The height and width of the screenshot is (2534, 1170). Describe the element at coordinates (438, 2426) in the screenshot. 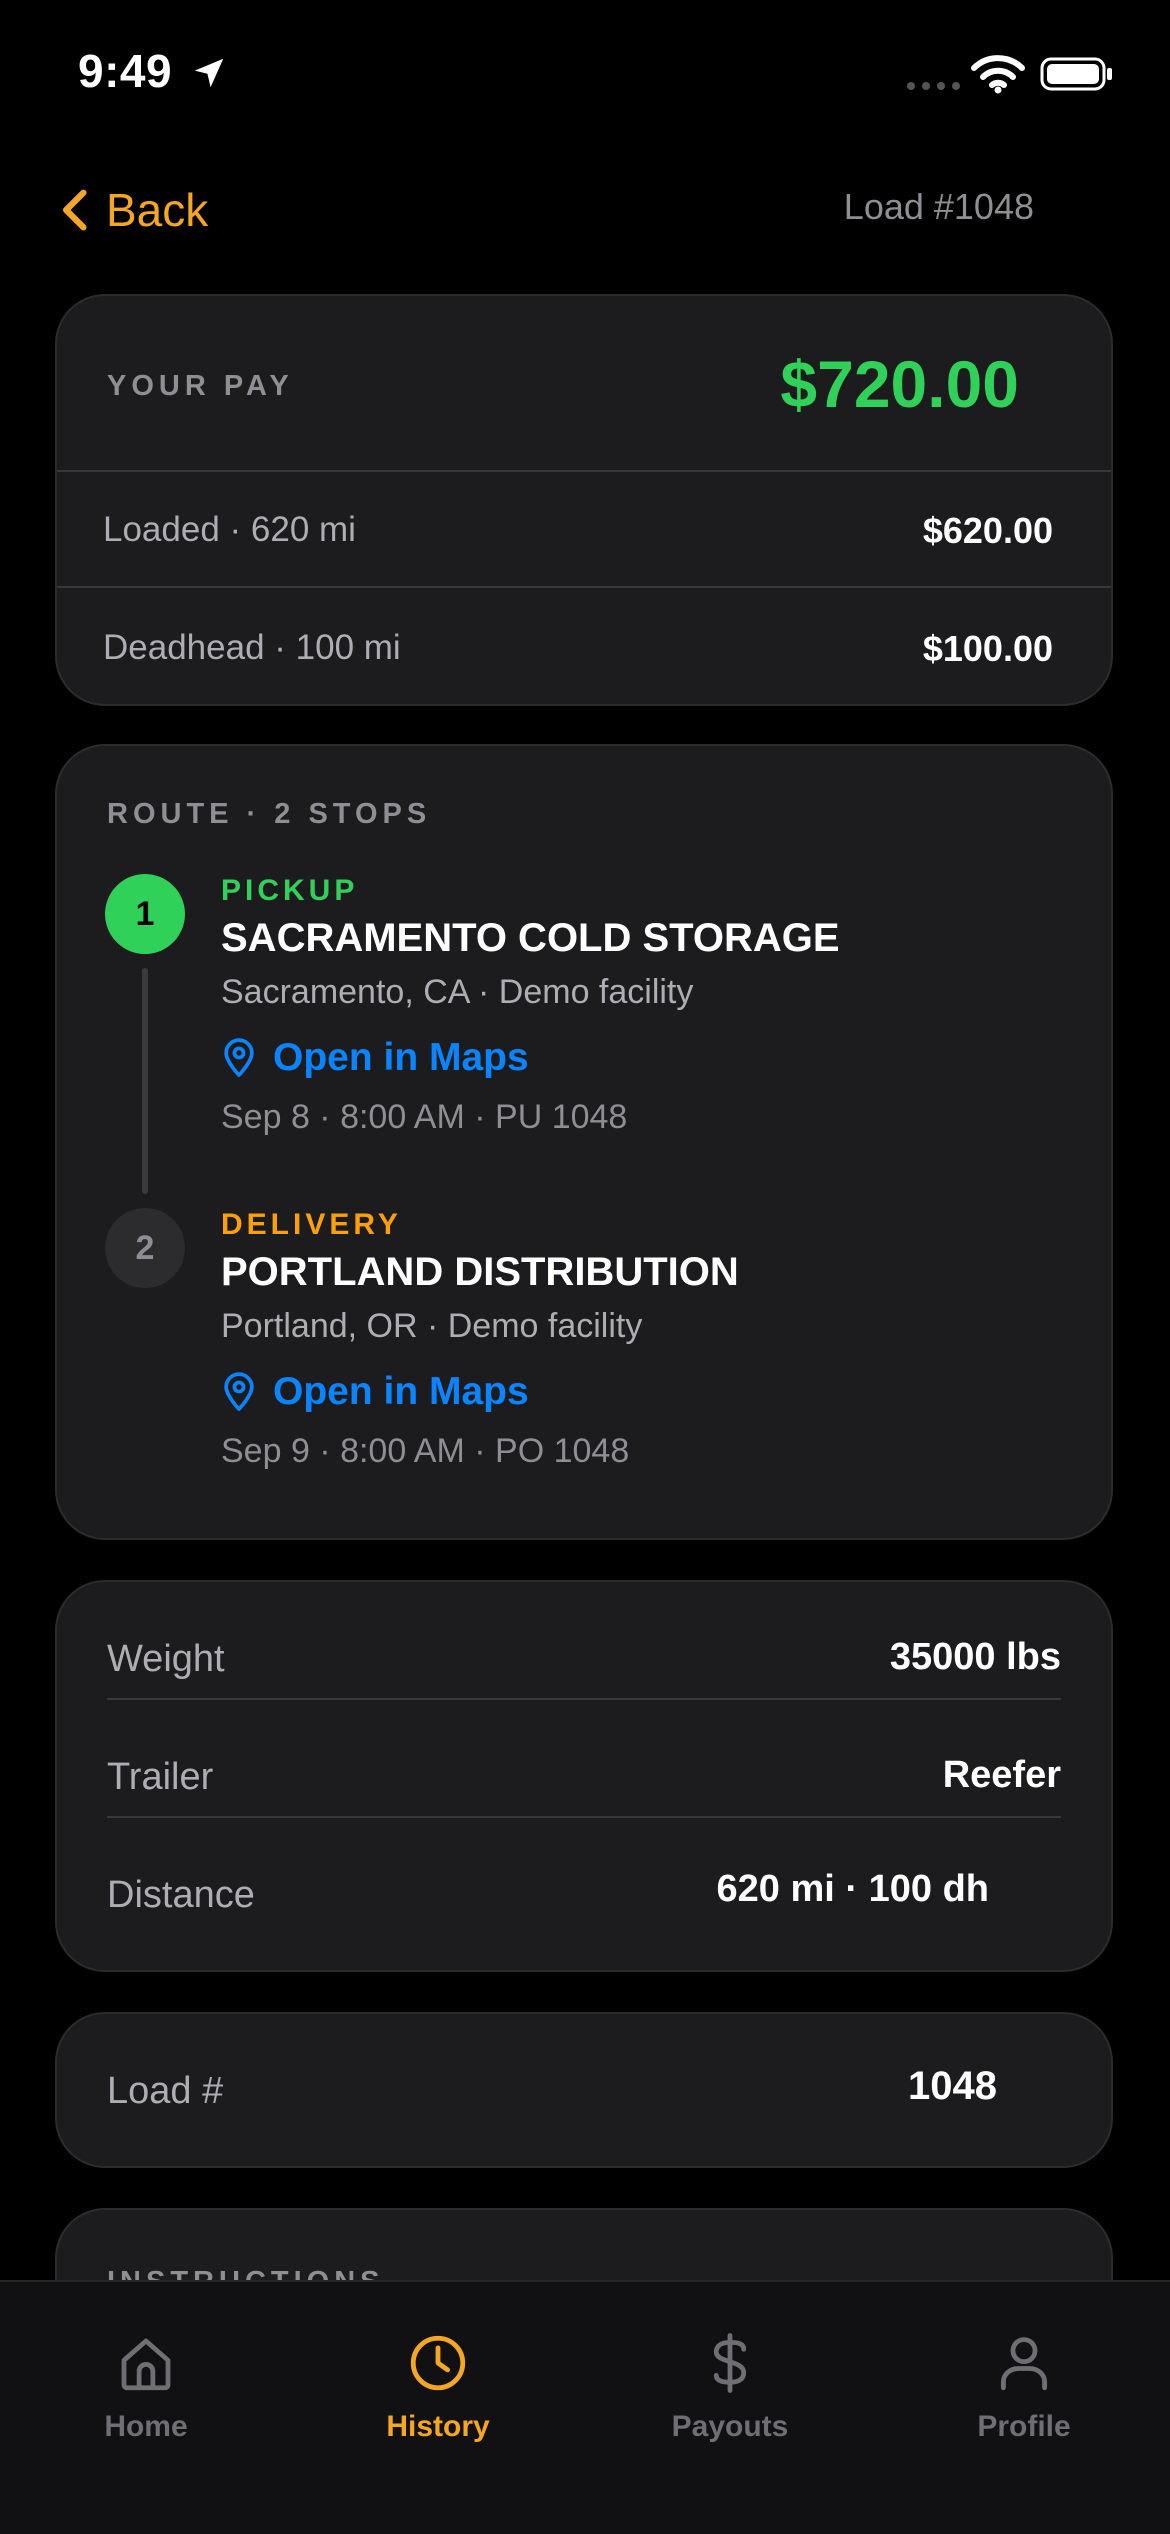

I see `tab-label: History` at that location.